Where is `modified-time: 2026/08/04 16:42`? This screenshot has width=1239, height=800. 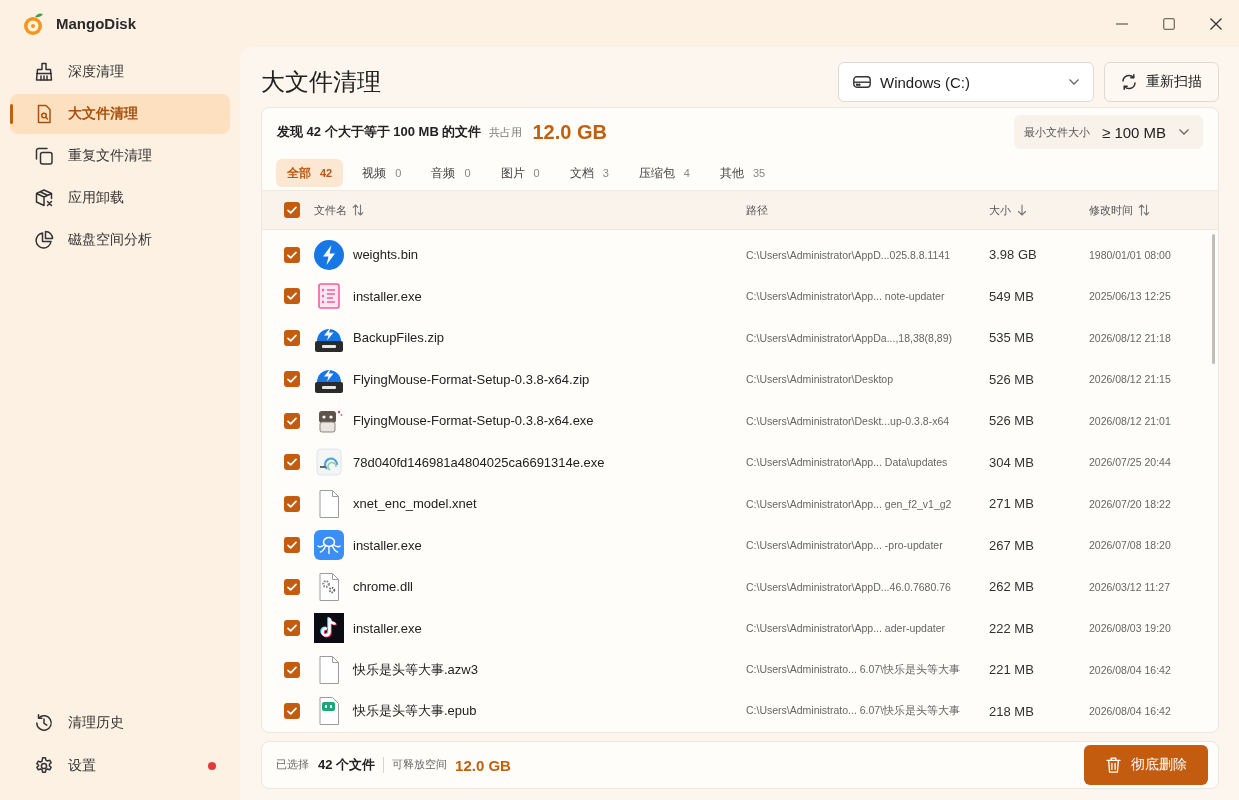 modified-time: 2026/08/04 16:42 is located at coordinates (1130, 711).